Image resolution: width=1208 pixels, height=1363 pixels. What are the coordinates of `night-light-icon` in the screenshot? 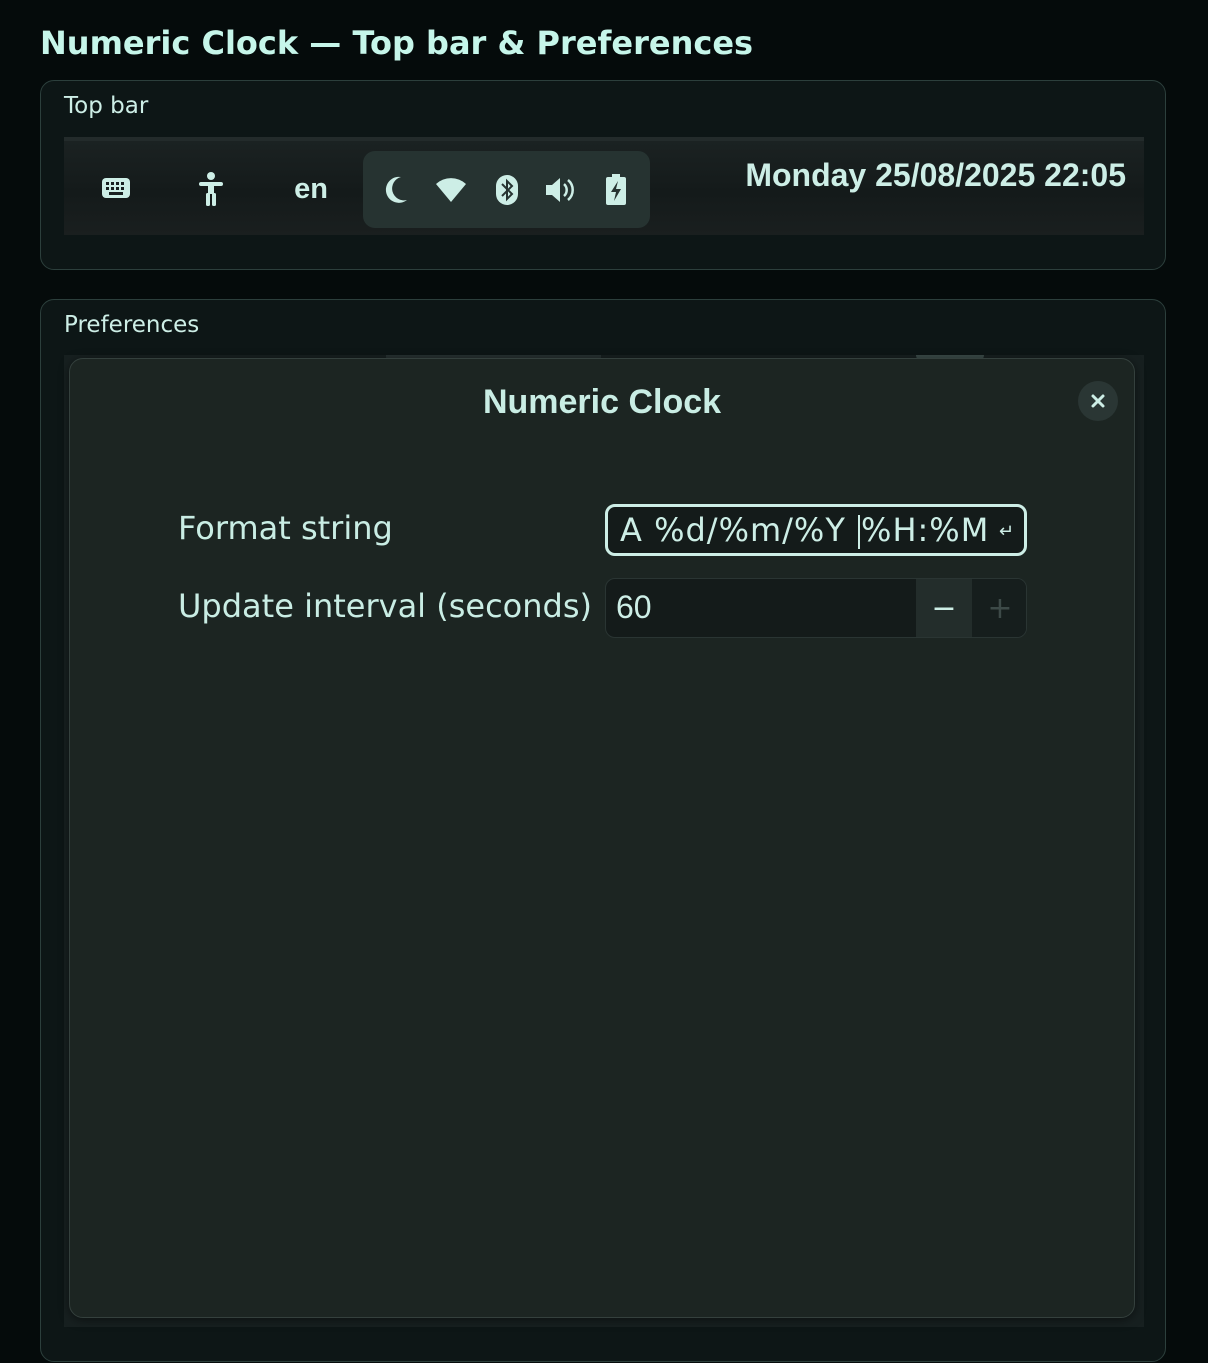 It's located at (396, 190).